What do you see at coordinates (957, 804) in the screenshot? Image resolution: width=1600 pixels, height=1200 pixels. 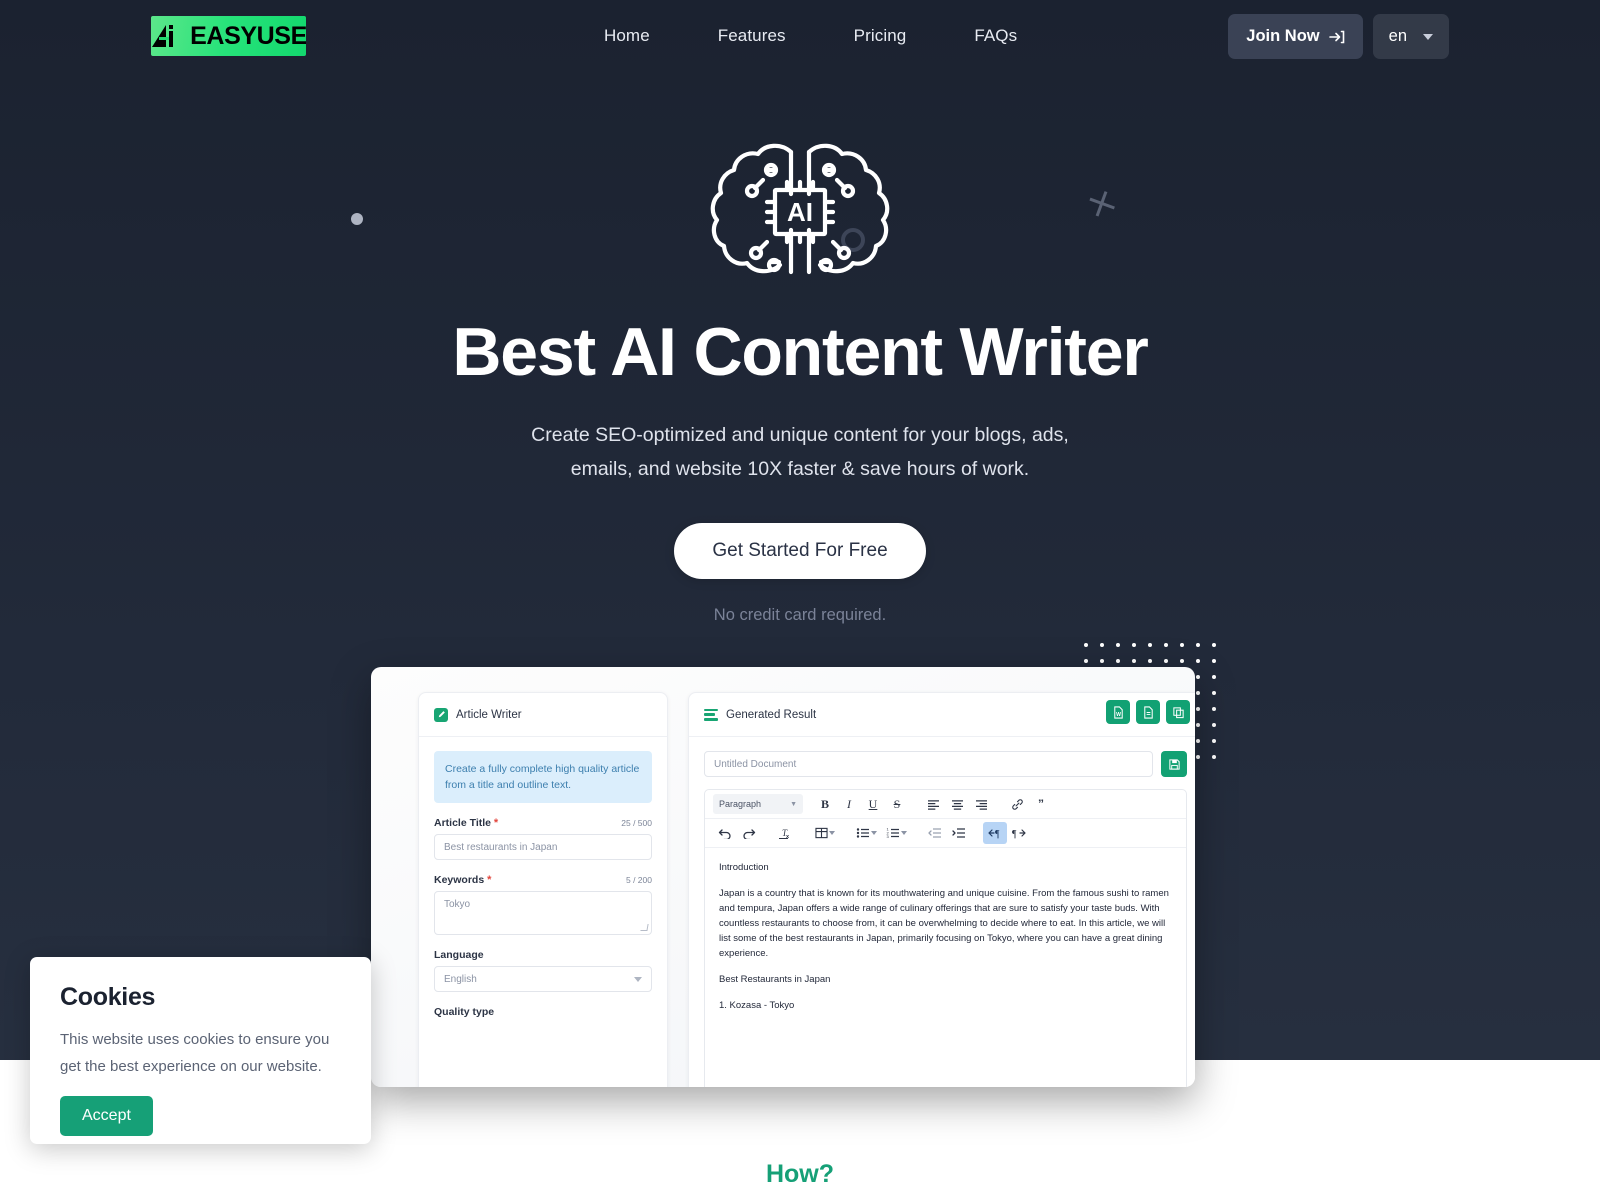 I see `align-center-button` at bounding box center [957, 804].